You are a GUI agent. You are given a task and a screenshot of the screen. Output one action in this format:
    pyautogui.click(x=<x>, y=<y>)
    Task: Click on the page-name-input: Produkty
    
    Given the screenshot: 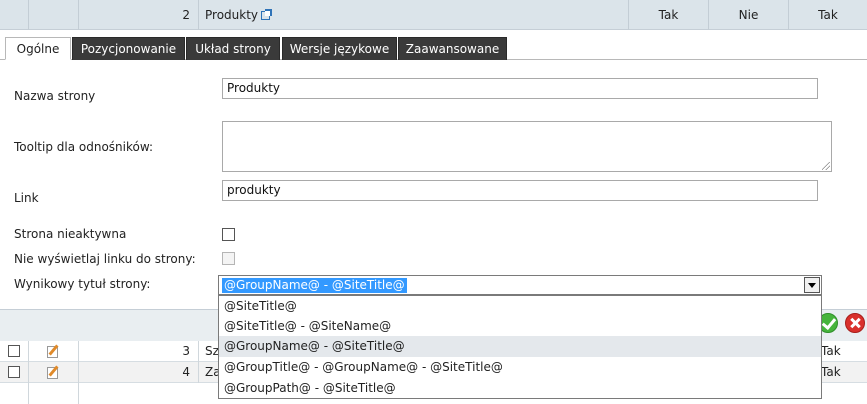 What is the action you would take?
    pyautogui.click(x=520, y=88)
    